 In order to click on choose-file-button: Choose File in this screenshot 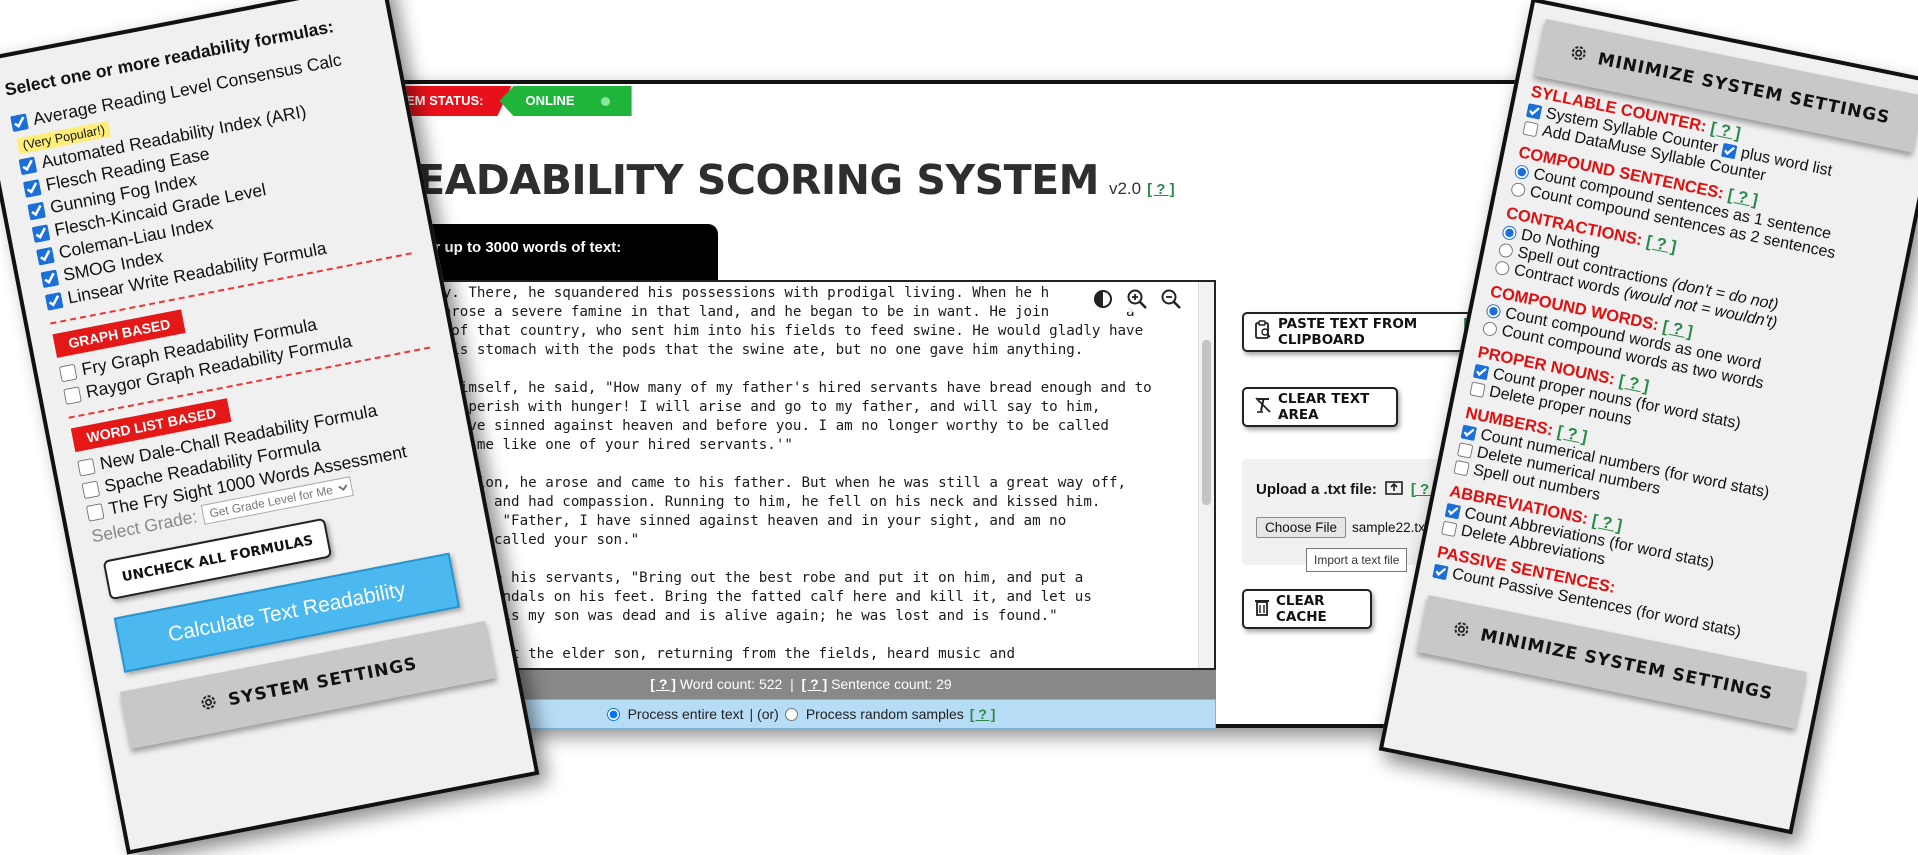, I will do `click(1301, 527)`.